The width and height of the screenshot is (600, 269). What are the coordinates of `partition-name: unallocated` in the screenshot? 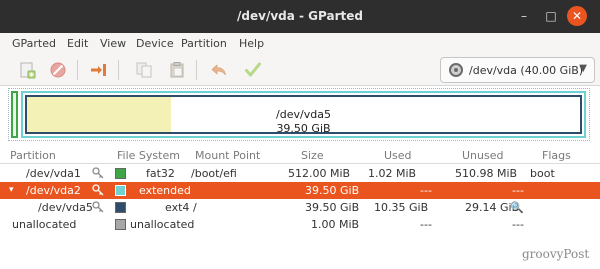 It's located at (44, 224).